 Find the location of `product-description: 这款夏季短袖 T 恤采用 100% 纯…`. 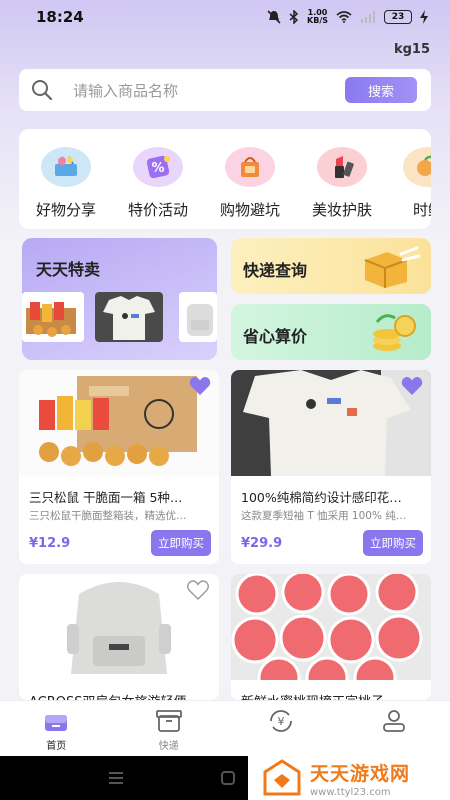

product-description: 这款夏季短袖 T 恤采用 100% 纯… is located at coordinates (324, 516).